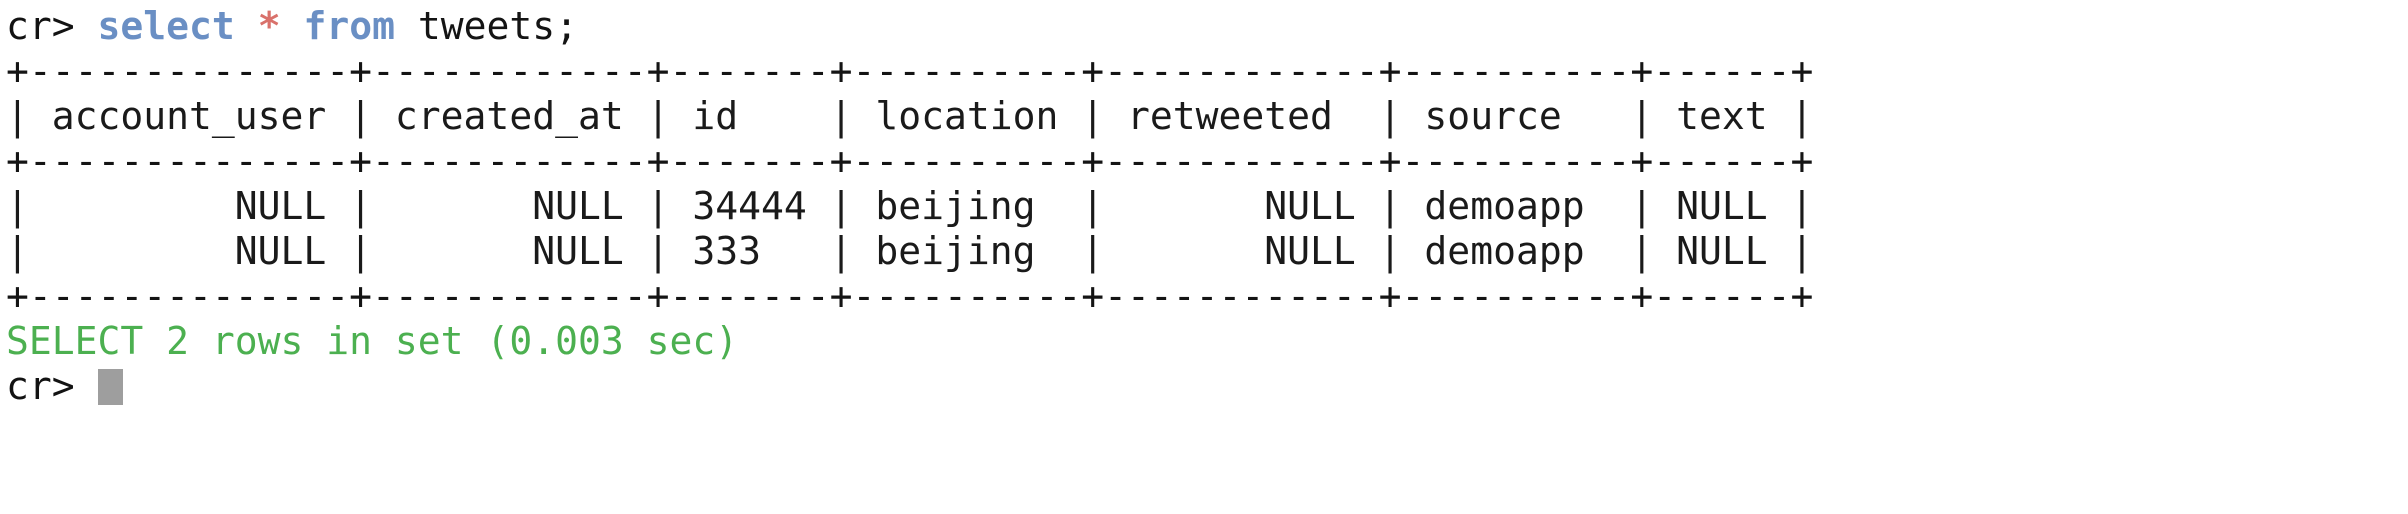 This screenshot has height=514, width=2408. Describe the element at coordinates (269, 26) in the screenshot. I see `sql-star-operator: *` at that location.